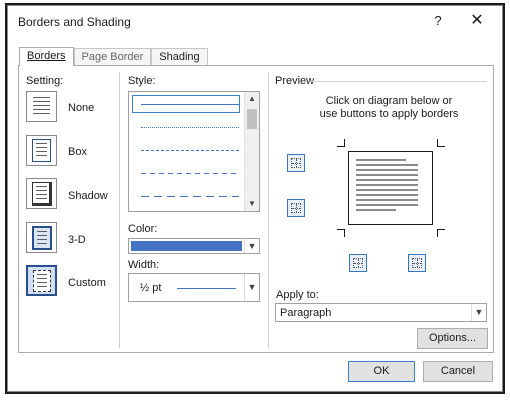 The width and height of the screenshot is (510, 401). Describe the element at coordinates (390, 188) in the screenshot. I see `preview-diagram` at that location.